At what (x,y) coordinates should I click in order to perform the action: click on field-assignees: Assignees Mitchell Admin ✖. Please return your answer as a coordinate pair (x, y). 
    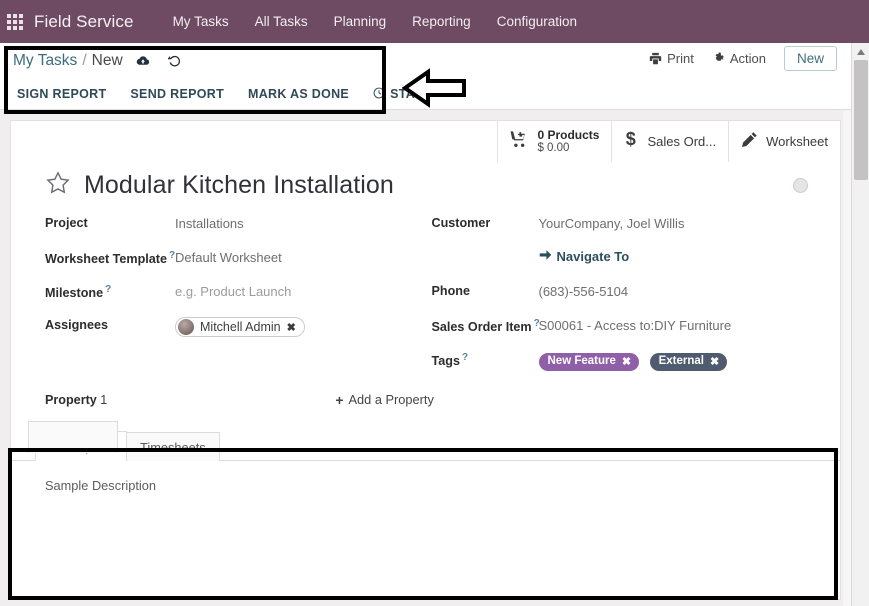
    Looking at the image, I should click on (235, 328).